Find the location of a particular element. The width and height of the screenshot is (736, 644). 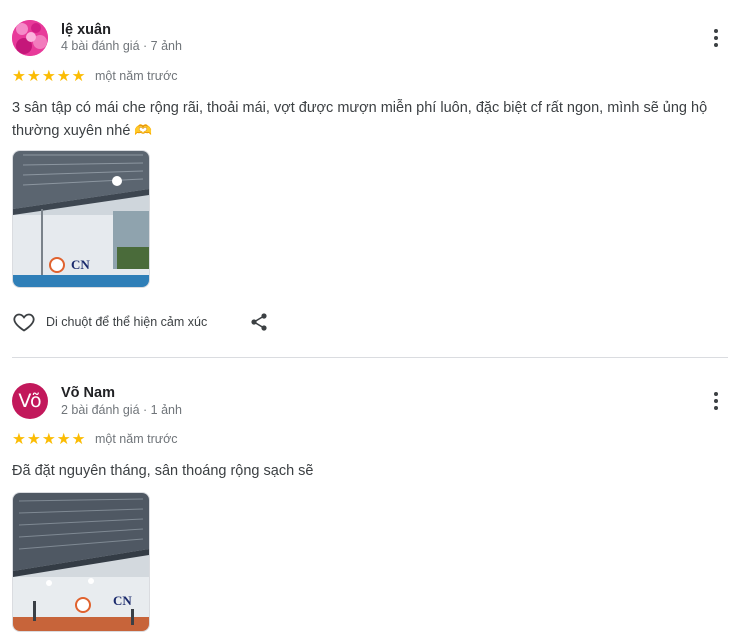

review-actions: Di chuột để thể hiện cảm xúc is located at coordinates (142, 322).